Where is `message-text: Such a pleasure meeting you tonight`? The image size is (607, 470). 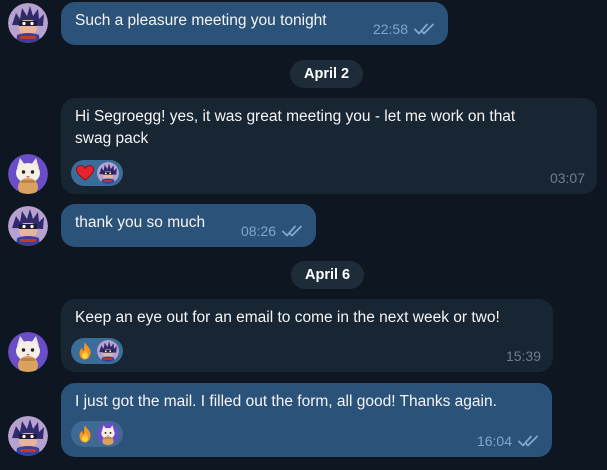 message-text: Such a pleasure meeting you tonight is located at coordinates (201, 20).